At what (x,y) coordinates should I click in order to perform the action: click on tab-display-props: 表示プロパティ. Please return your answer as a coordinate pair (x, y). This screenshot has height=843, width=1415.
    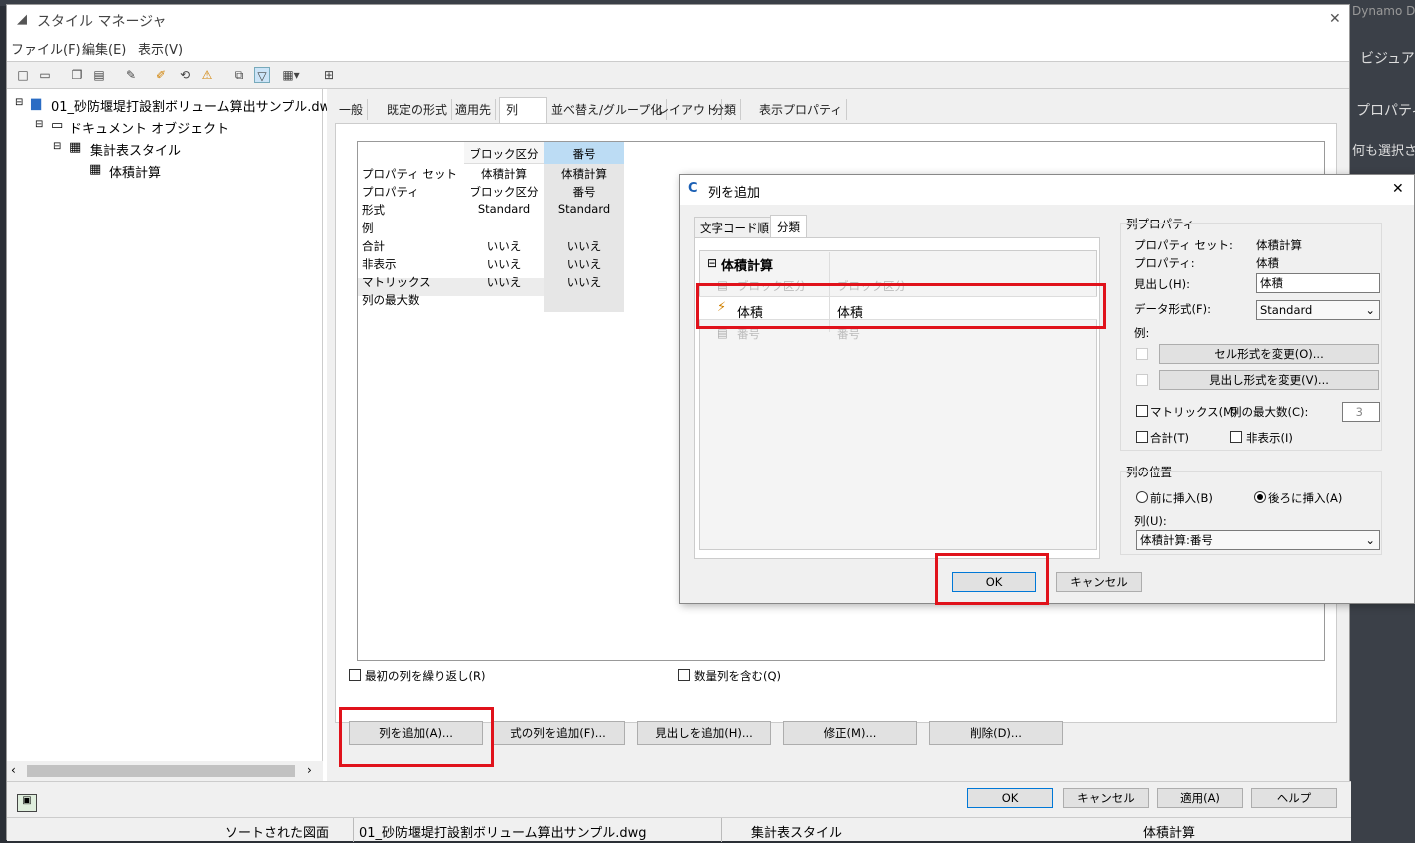
    Looking at the image, I should click on (801, 109).